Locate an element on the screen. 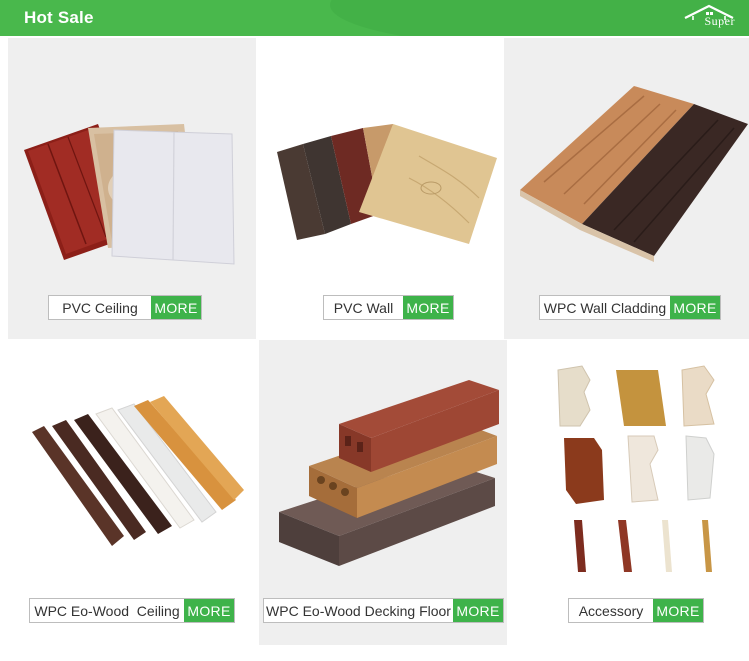 The height and width of the screenshot is (661, 749). brand-logo-text: Super is located at coordinates (719, 21).